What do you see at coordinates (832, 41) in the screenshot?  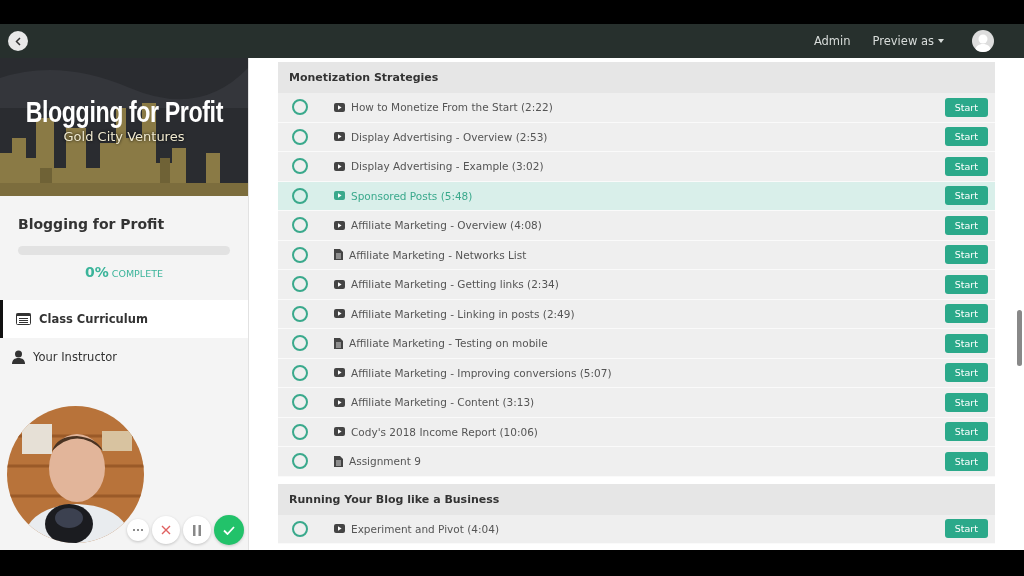 I see `admin-link: Admin` at bounding box center [832, 41].